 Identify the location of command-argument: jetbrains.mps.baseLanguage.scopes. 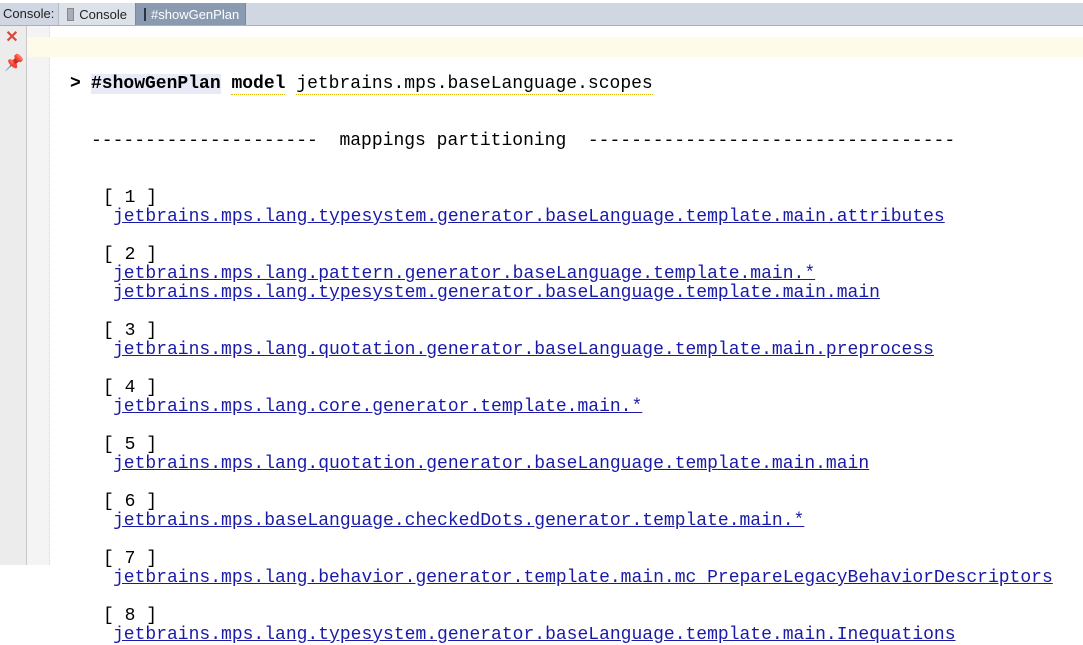
(474, 84).